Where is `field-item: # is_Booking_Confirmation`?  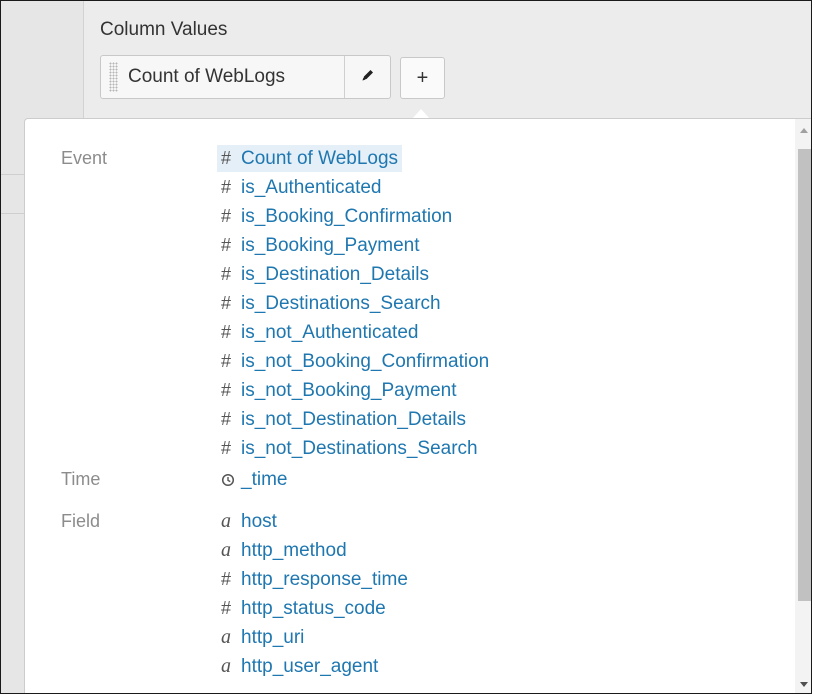 field-item: # is_Booking_Confirmation is located at coordinates (336, 216).